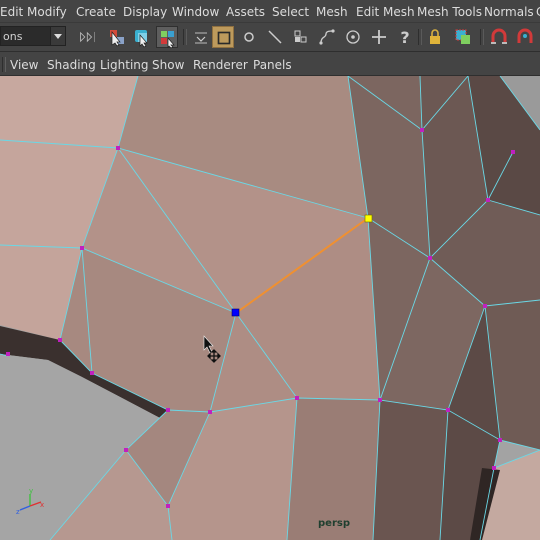 The height and width of the screenshot is (540, 540). What do you see at coordinates (96, 12) in the screenshot?
I see `menu-create: Create` at bounding box center [96, 12].